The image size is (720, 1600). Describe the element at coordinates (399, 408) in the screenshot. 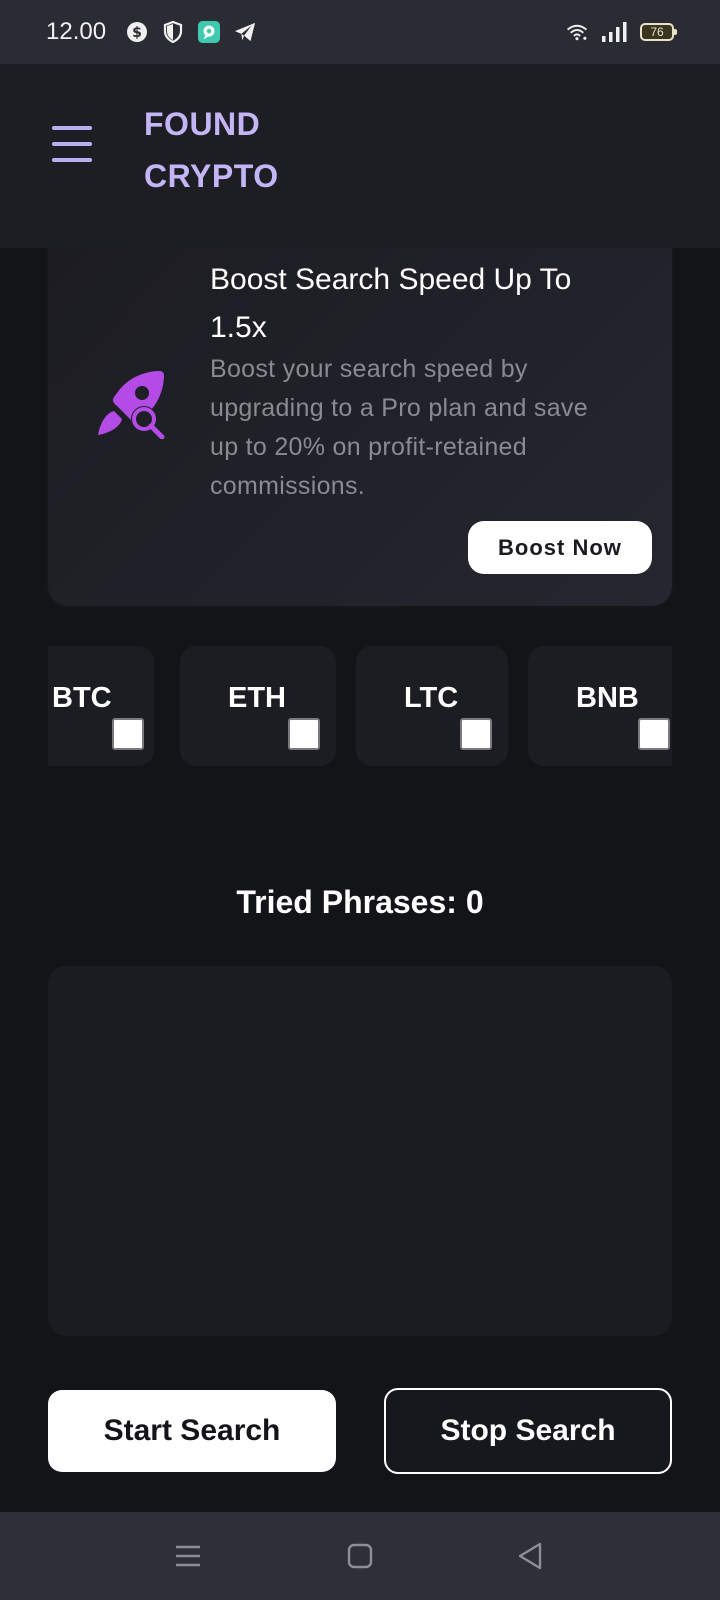

I see `promo-desc-line: upgrading to a Pro plan and save` at that location.